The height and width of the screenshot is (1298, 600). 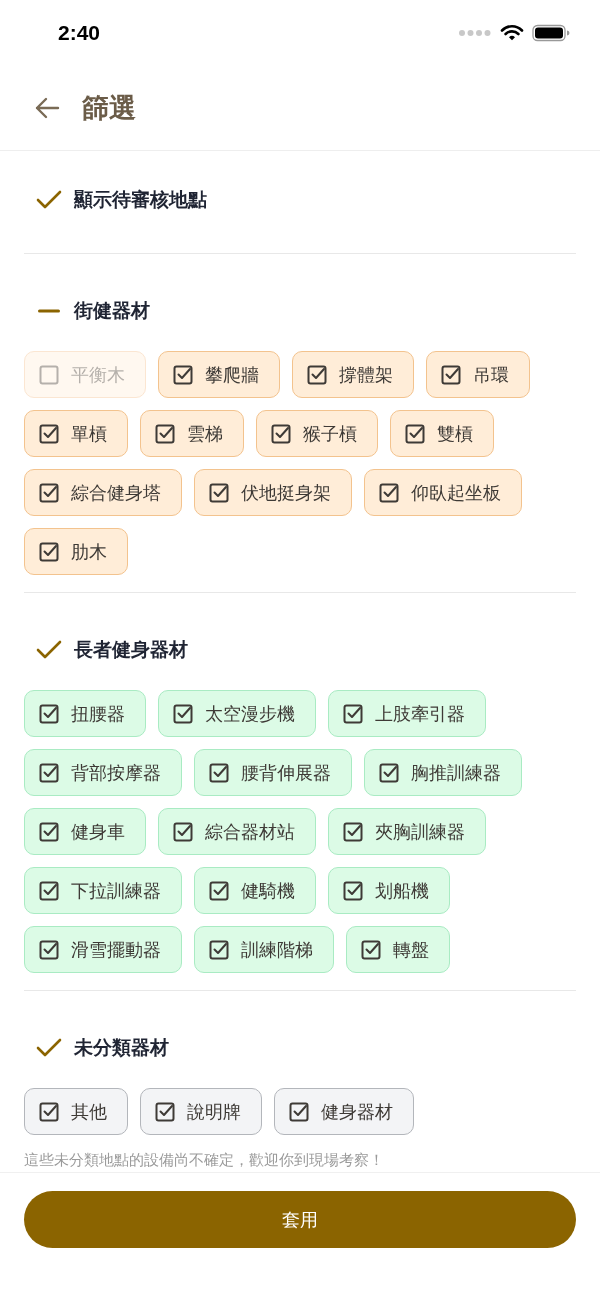 What do you see at coordinates (76, 433) in the screenshot?
I see `filter-chip: 單槓` at bounding box center [76, 433].